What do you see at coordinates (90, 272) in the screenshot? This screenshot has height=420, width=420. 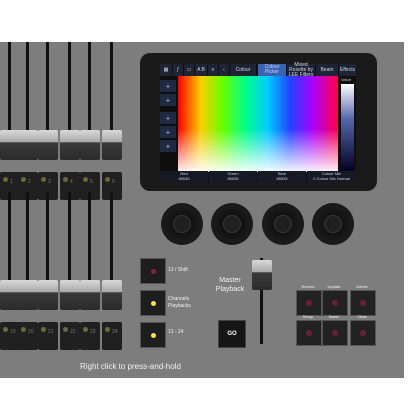 I see `lower-fader: 23` at bounding box center [90, 272].